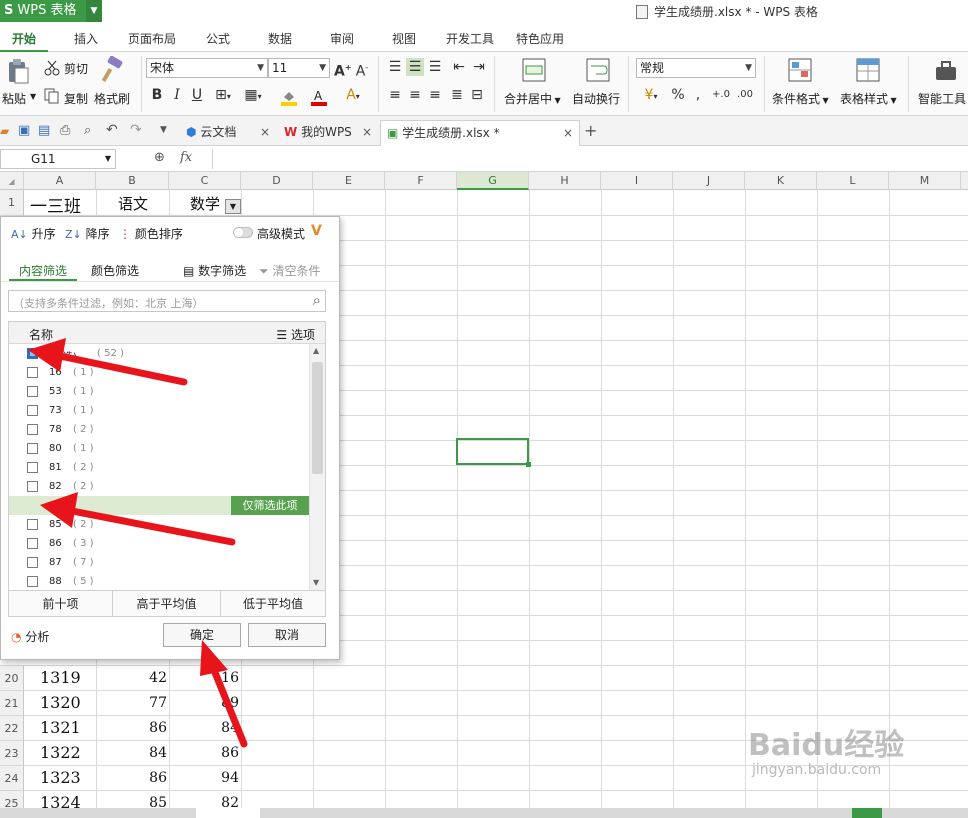 This screenshot has width=968, height=818. I want to click on conditional-format-icon, so click(800, 70).